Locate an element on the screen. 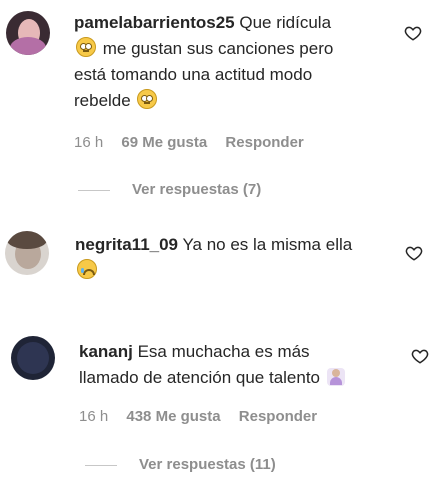 This screenshot has height=495, width=441. avatar-shade is located at coordinates (33, 358).